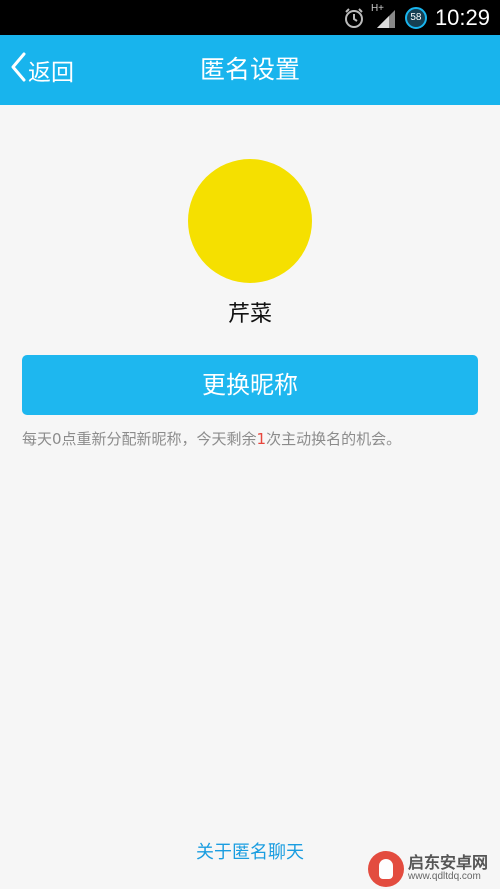 This screenshot has width=500, height=889. Describe the element at coordinates (334, 439) in the screenshot. I see `hint-suffix: 次主动换名的机会。` at that location.